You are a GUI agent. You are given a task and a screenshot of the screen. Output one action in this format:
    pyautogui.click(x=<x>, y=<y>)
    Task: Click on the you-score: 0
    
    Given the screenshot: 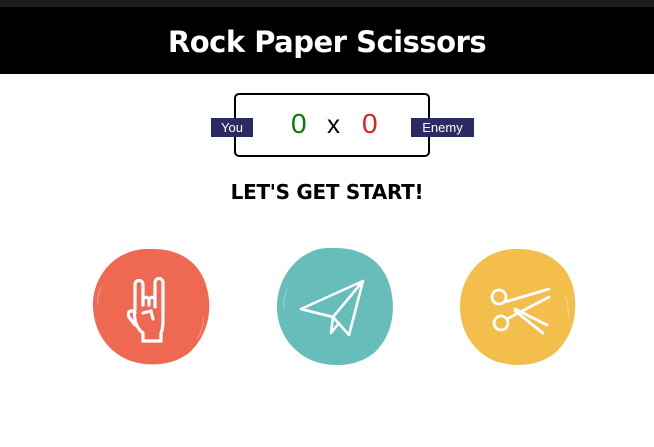 What is the action you would take?
    pyautogui.click(x=299, y=123)
    